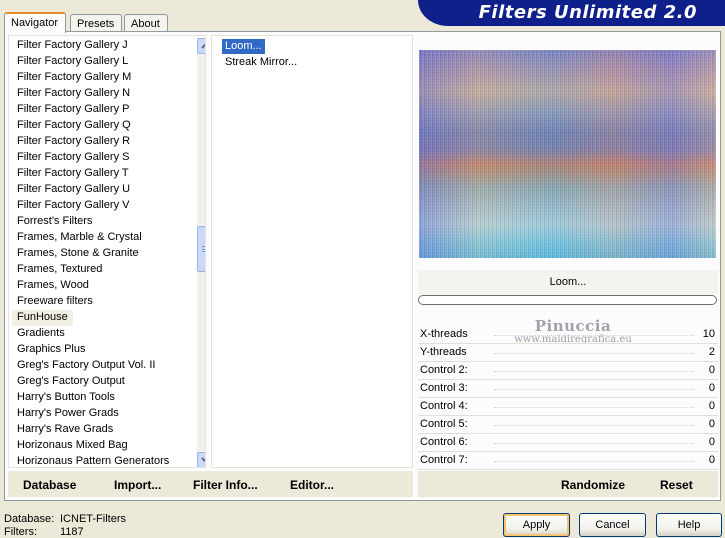 The width and height of the screenshot is (725, 538). Describe the element at coordinates (42, 318) in the screenshot. I see `list-item-selected: FunHouse` at that location.